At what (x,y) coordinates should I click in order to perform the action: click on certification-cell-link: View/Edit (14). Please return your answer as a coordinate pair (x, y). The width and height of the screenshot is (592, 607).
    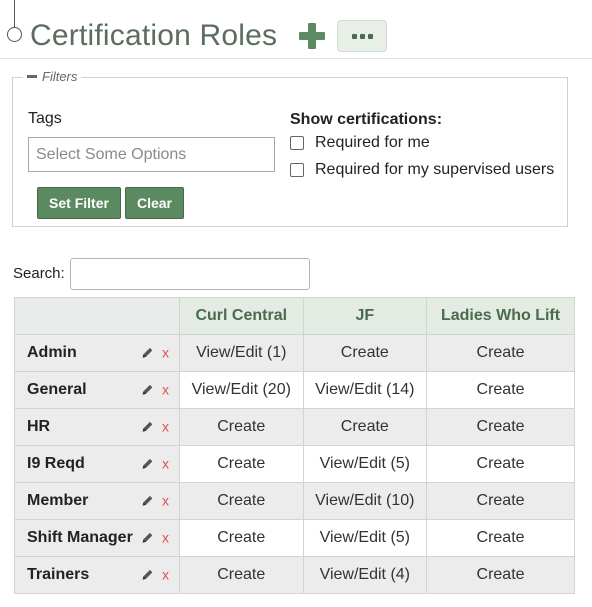
    Looking at the image, I should click on (365, 390).